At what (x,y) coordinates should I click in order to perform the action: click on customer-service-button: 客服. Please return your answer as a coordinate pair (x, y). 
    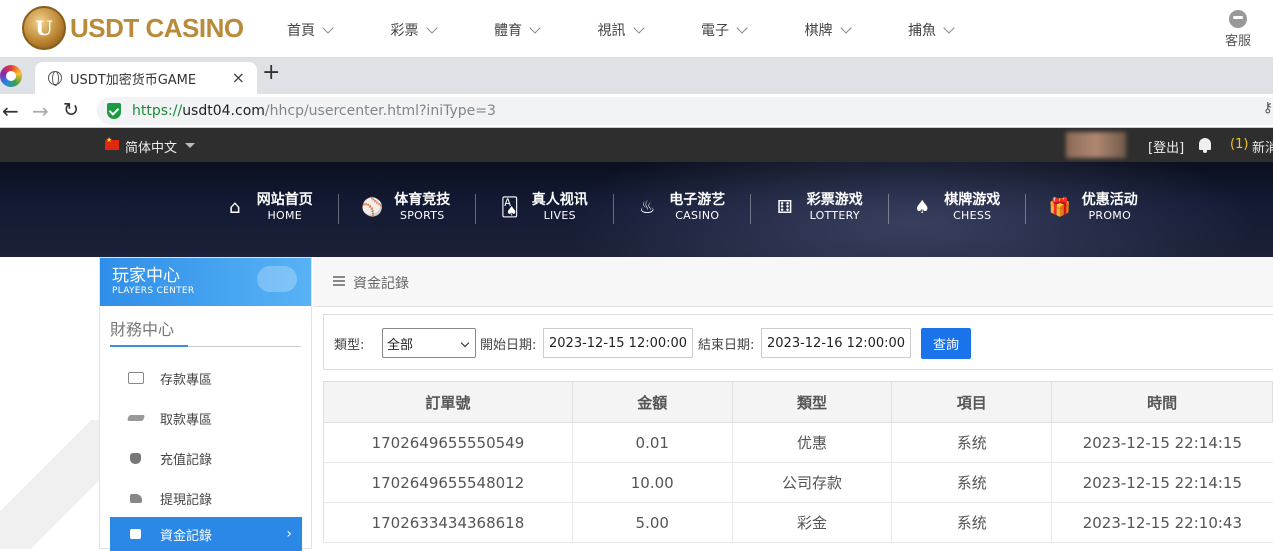
    Looking at the image, I should click on (1238, 28).